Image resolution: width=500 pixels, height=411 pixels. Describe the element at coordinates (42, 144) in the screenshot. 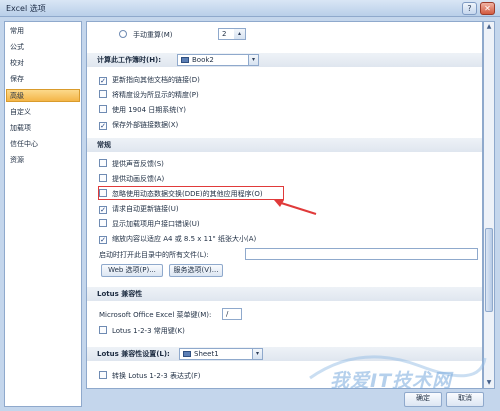

I see `sidebar-item-trust-center: 信任中心` at that location.